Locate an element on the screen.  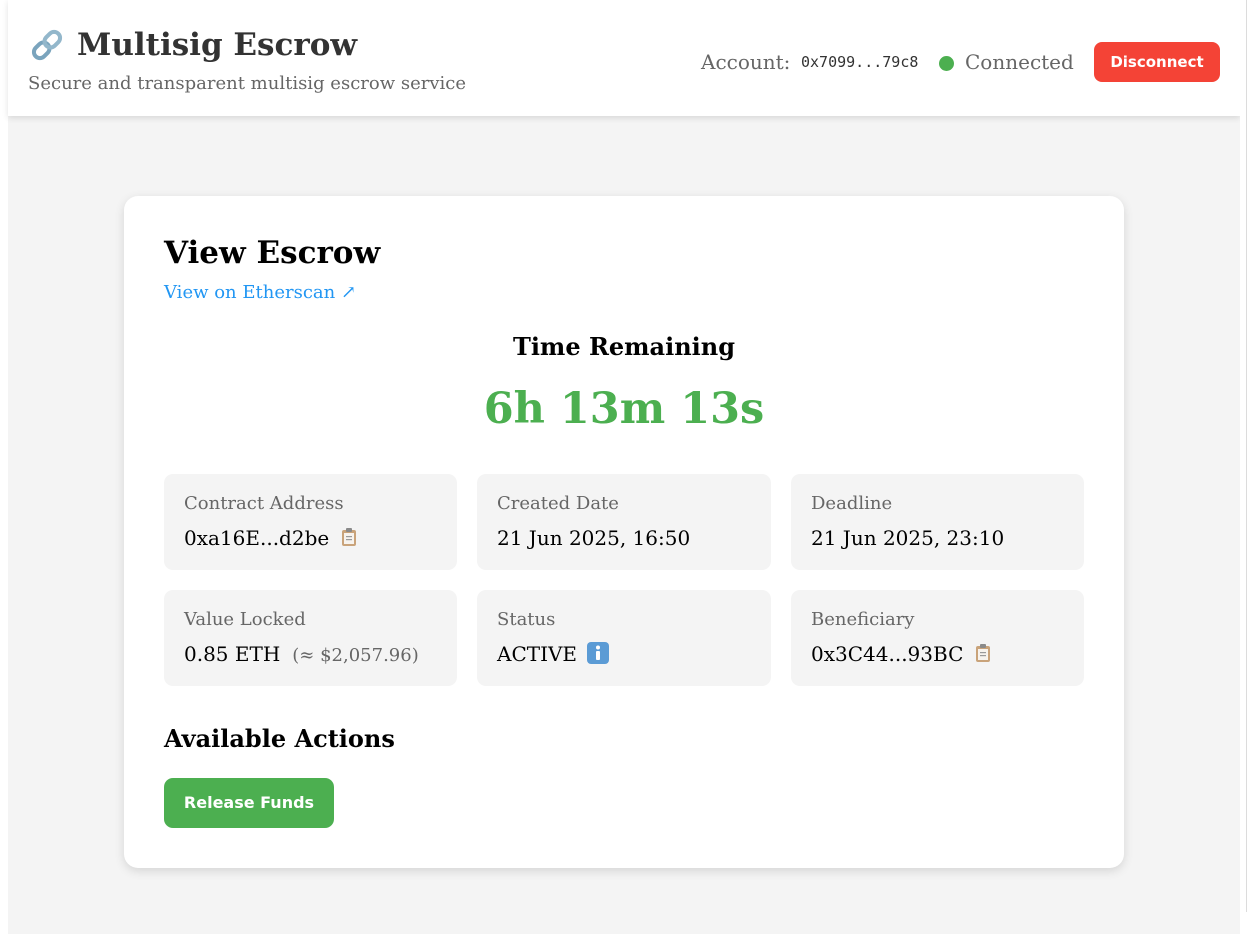
countdown-timer: 6h 13m 13s is located at coordinates (624, 409).